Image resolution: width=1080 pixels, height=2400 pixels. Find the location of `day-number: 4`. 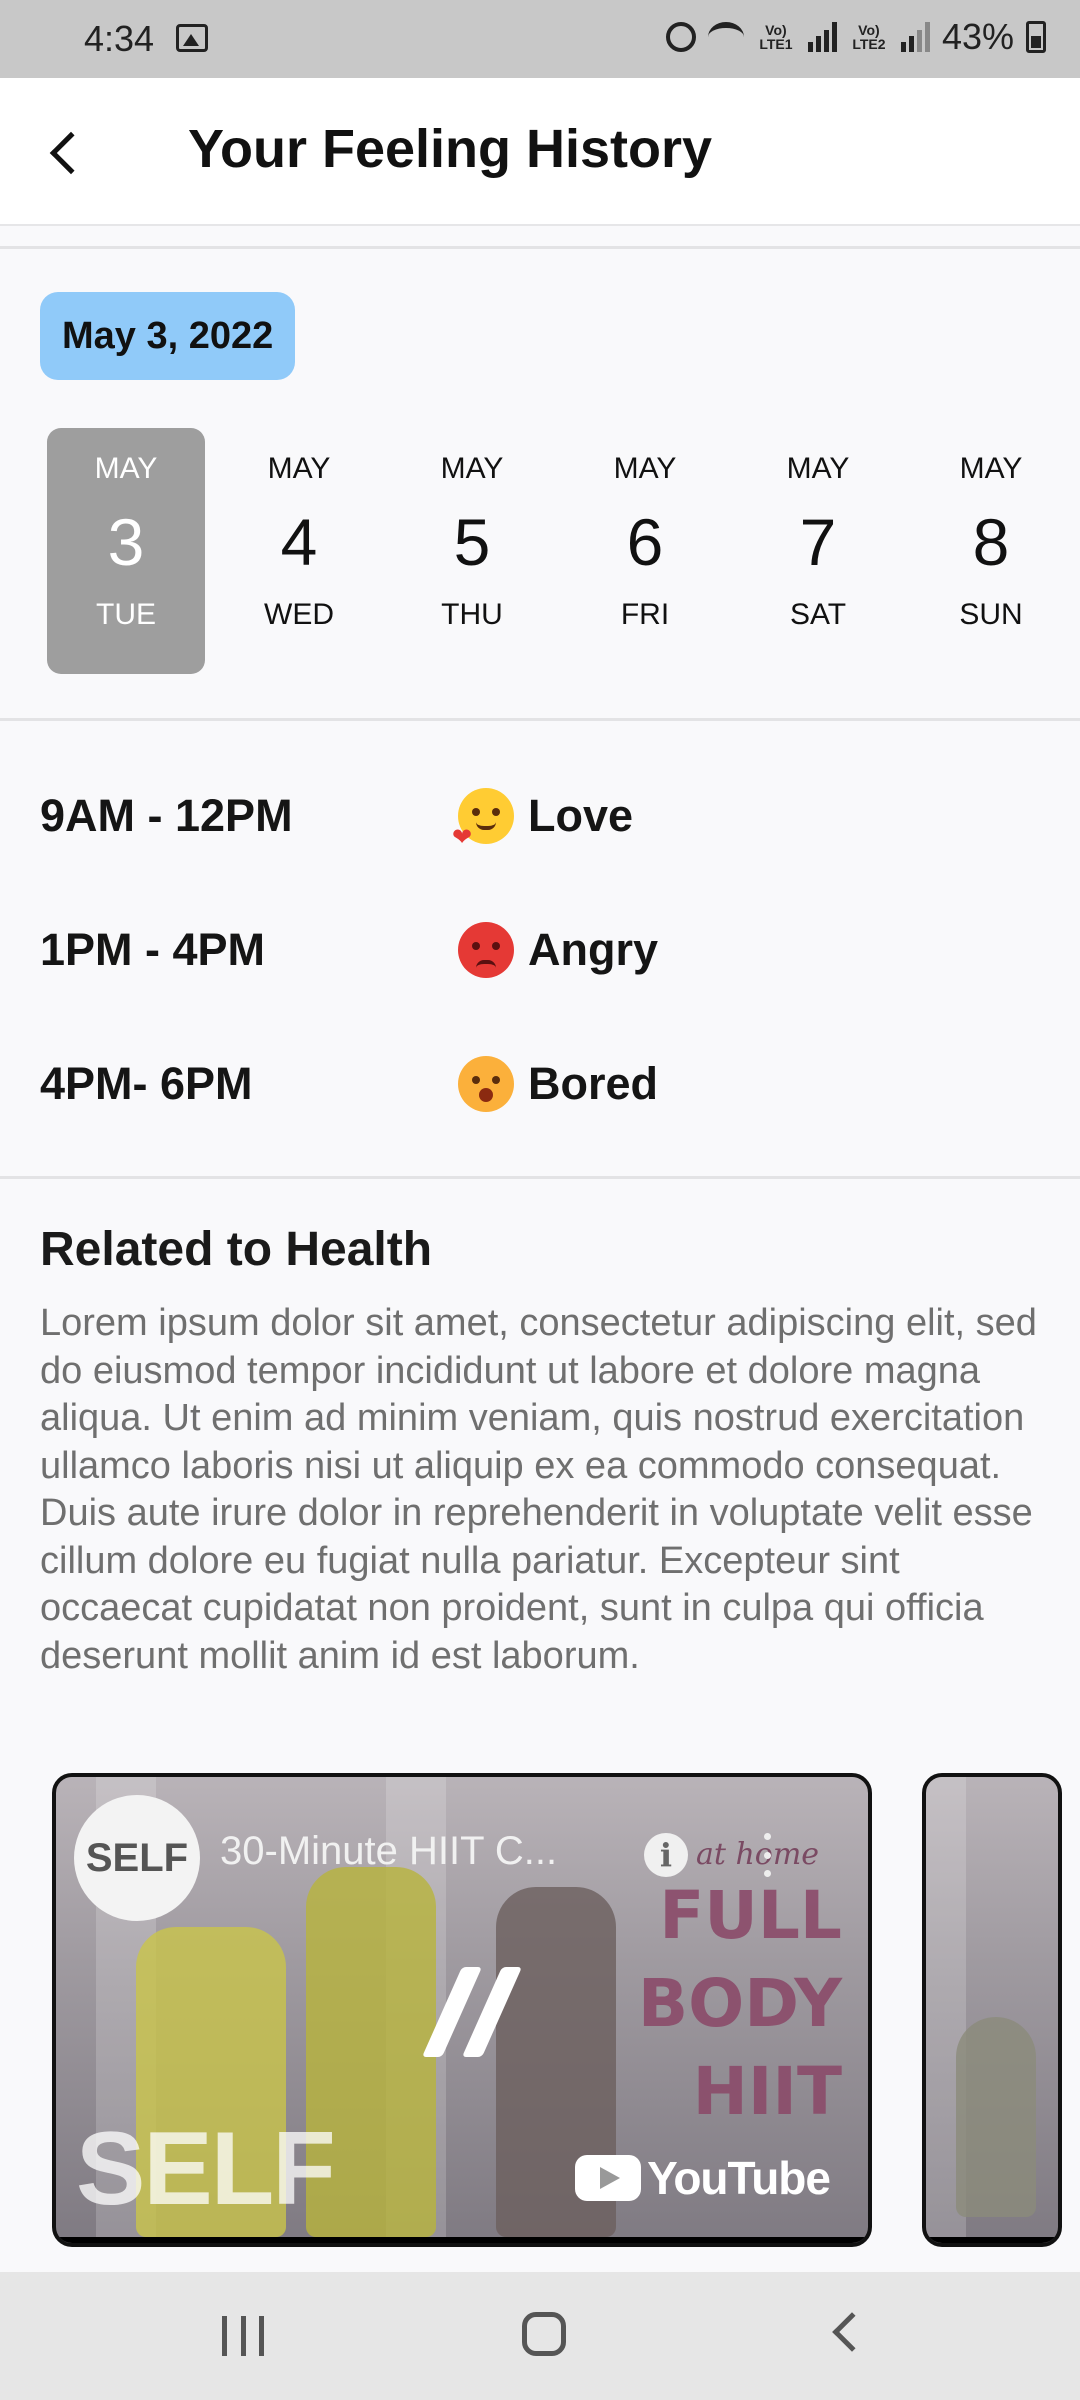

day-number: 4 is located at coordinates (299, 542).